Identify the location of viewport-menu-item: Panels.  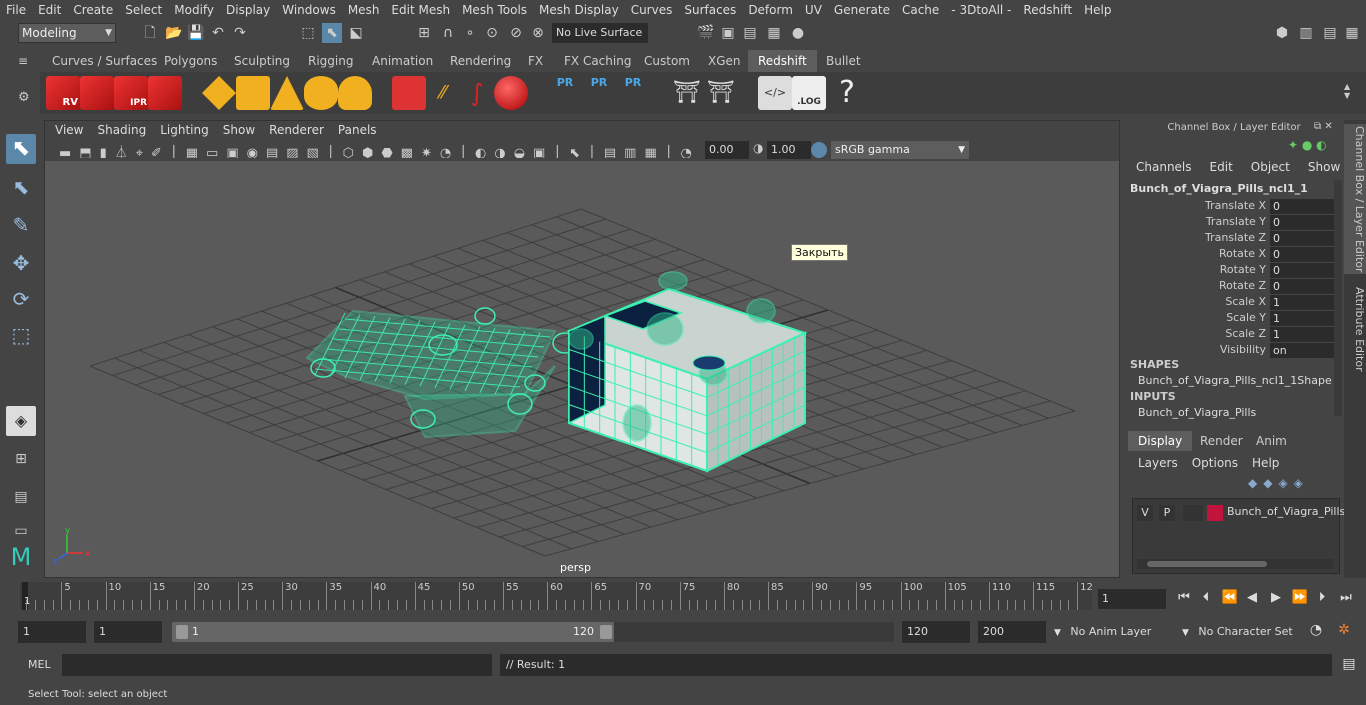
(357, 130).